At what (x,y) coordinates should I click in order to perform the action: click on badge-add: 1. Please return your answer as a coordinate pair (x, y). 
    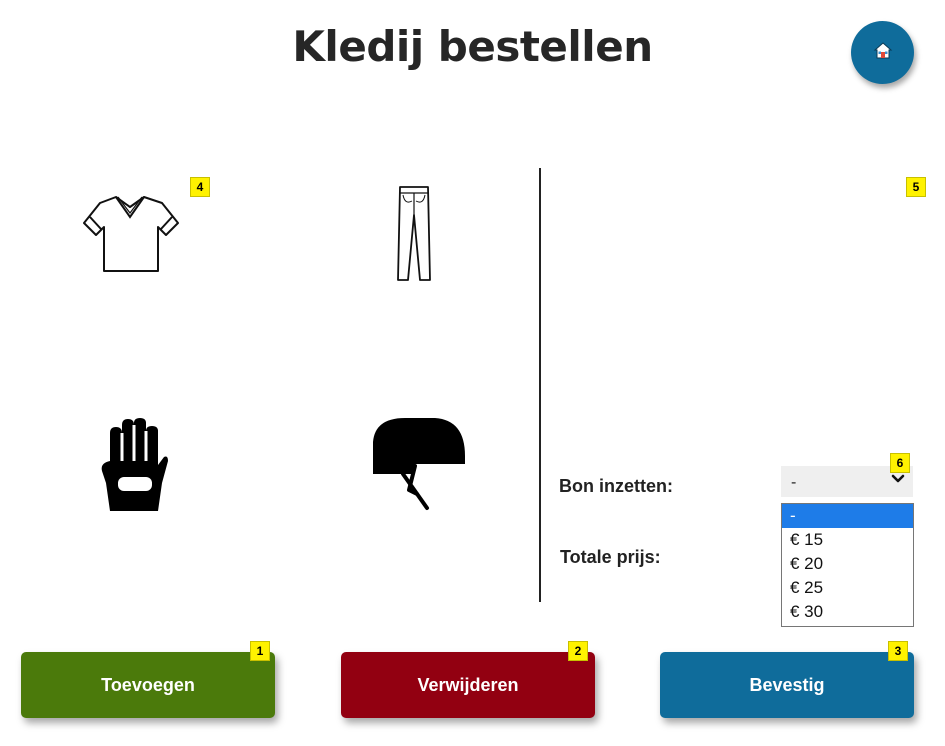
    Looking at the image, I should click on (260, 651).